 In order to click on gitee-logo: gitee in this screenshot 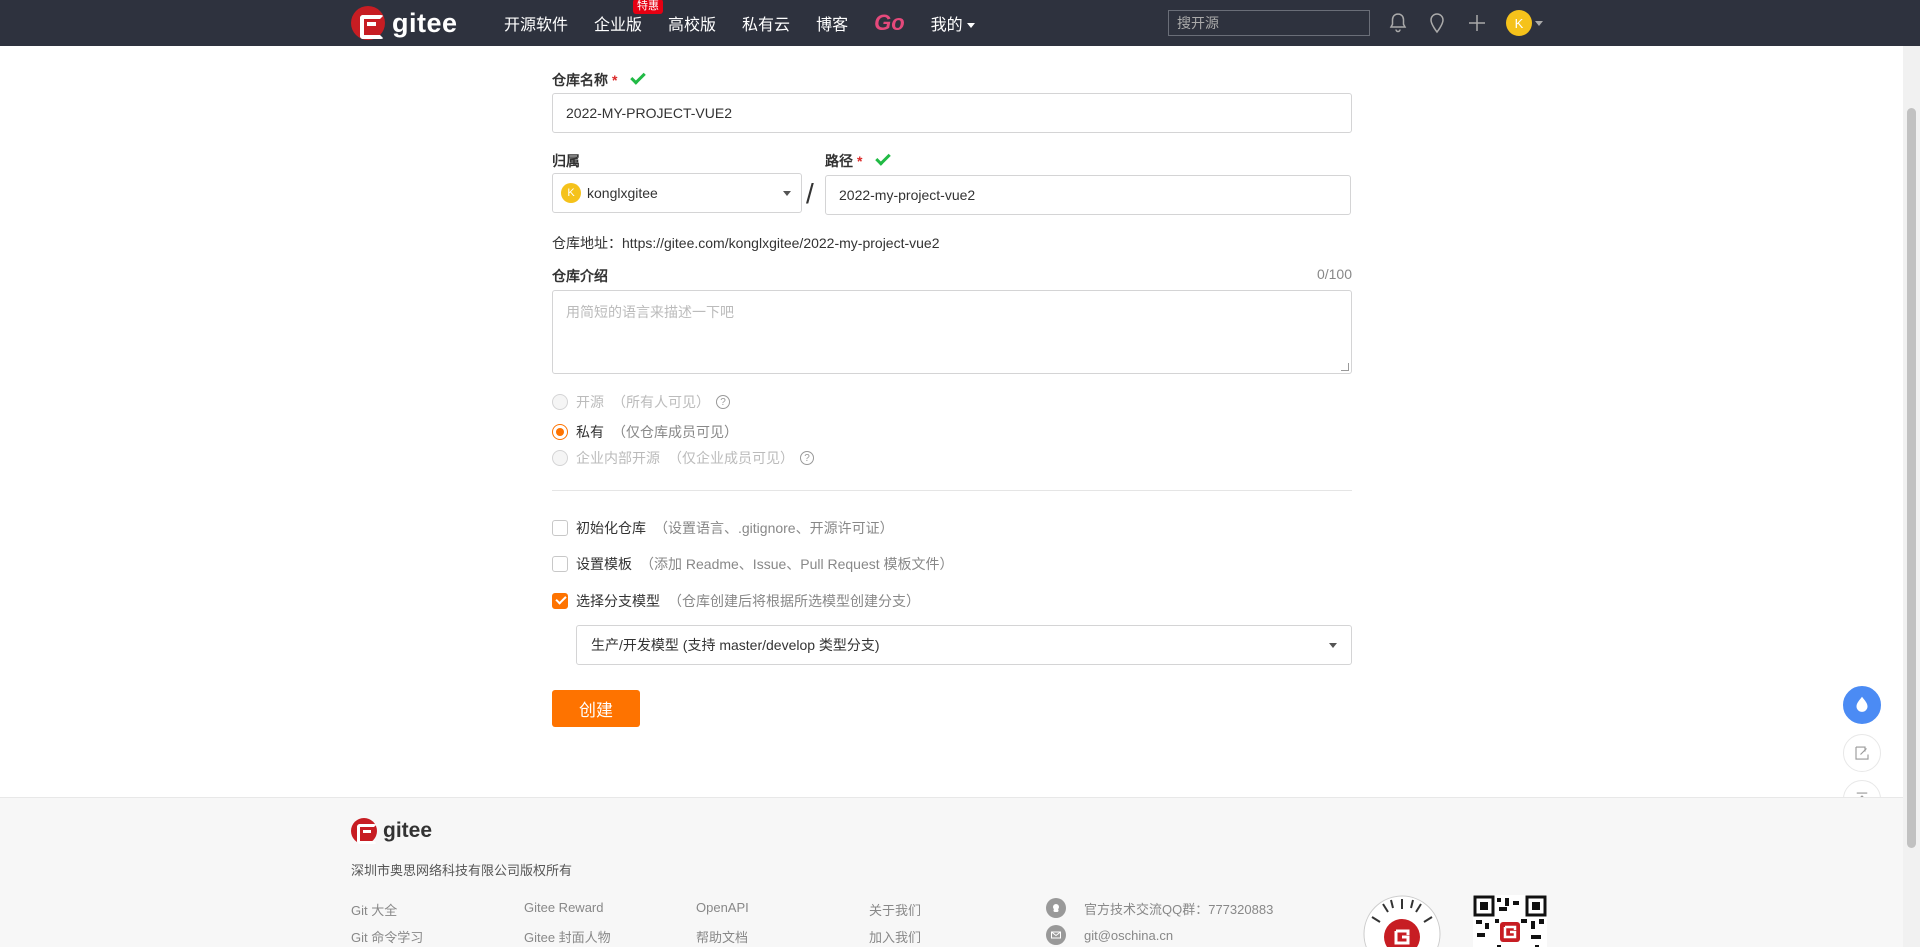, I will do `click(404, 23)`.